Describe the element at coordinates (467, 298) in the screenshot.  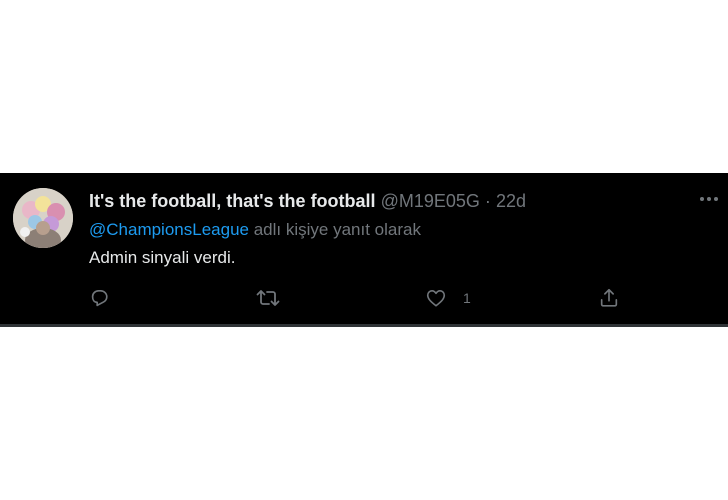
I see `like-count: 1` at that location.